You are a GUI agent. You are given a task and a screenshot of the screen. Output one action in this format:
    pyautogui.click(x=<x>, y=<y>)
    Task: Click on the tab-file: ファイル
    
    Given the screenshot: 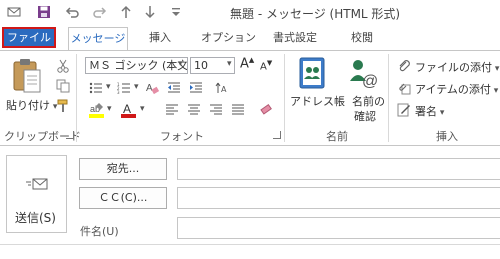 What is the action you would take?
    pyautogui.click(x=29, y=37)
    